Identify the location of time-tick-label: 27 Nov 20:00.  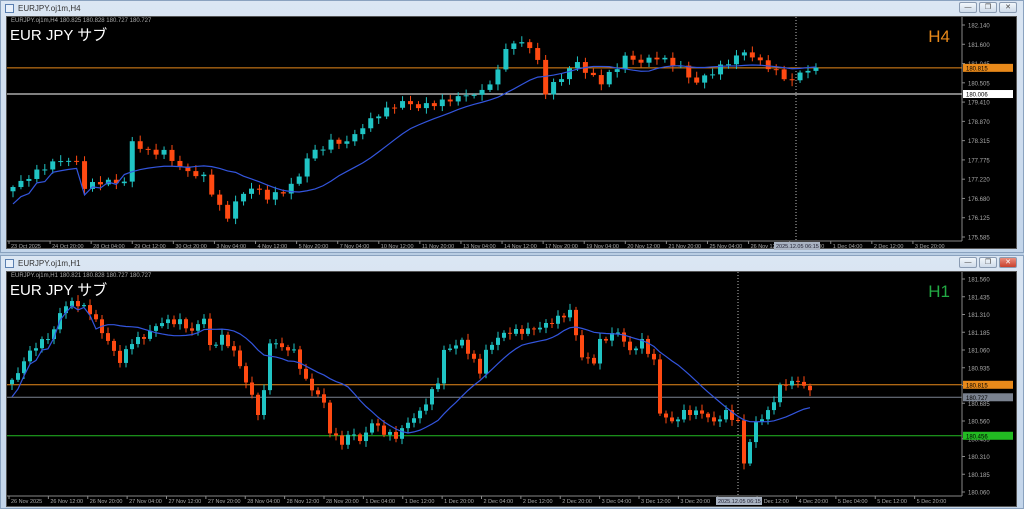
(224, 502).